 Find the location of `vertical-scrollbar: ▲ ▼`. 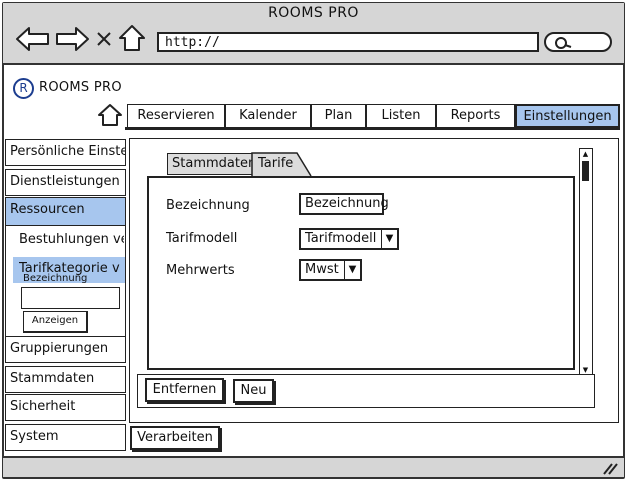

vertical-scrollbar: ▲ ▼ is located at coordinates (586, 262).